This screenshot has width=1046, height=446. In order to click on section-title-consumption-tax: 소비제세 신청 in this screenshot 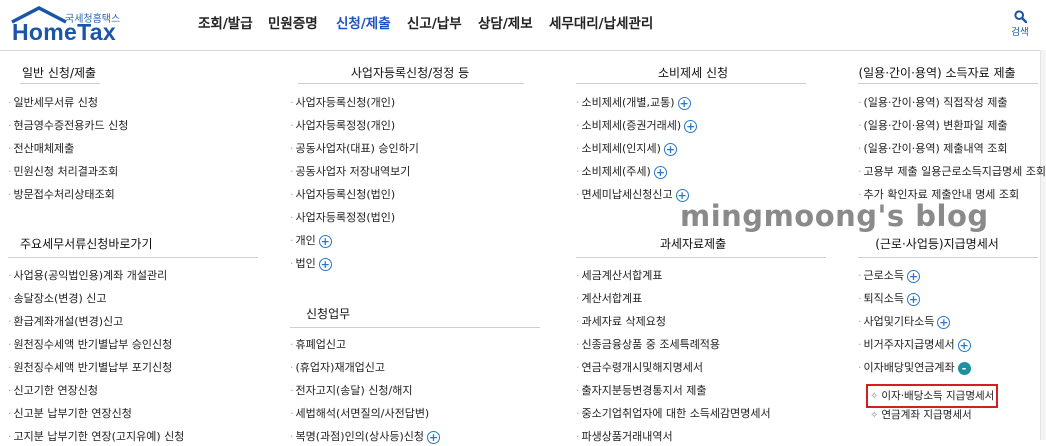, I will do `click(693, 73)`.